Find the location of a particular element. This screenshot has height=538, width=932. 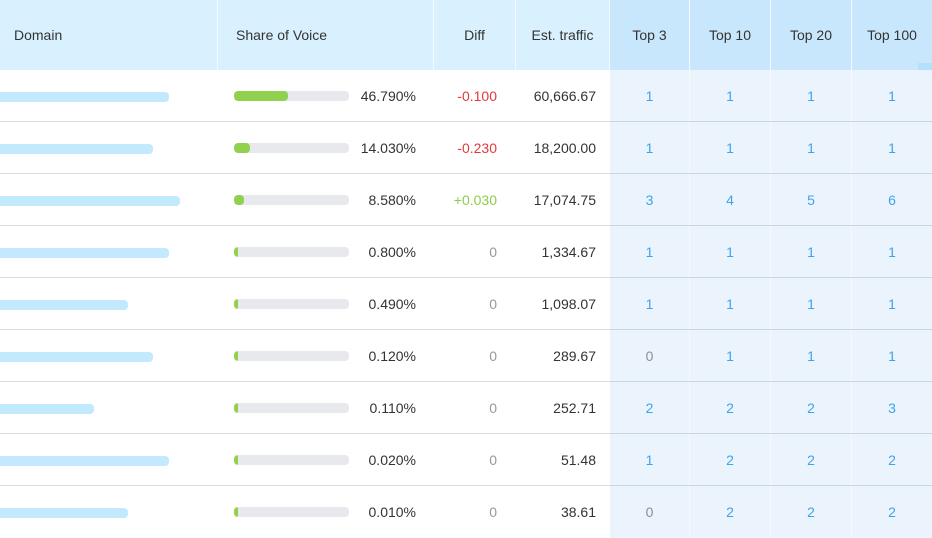

top100-value: 6 is located at coordinates (892, 200).